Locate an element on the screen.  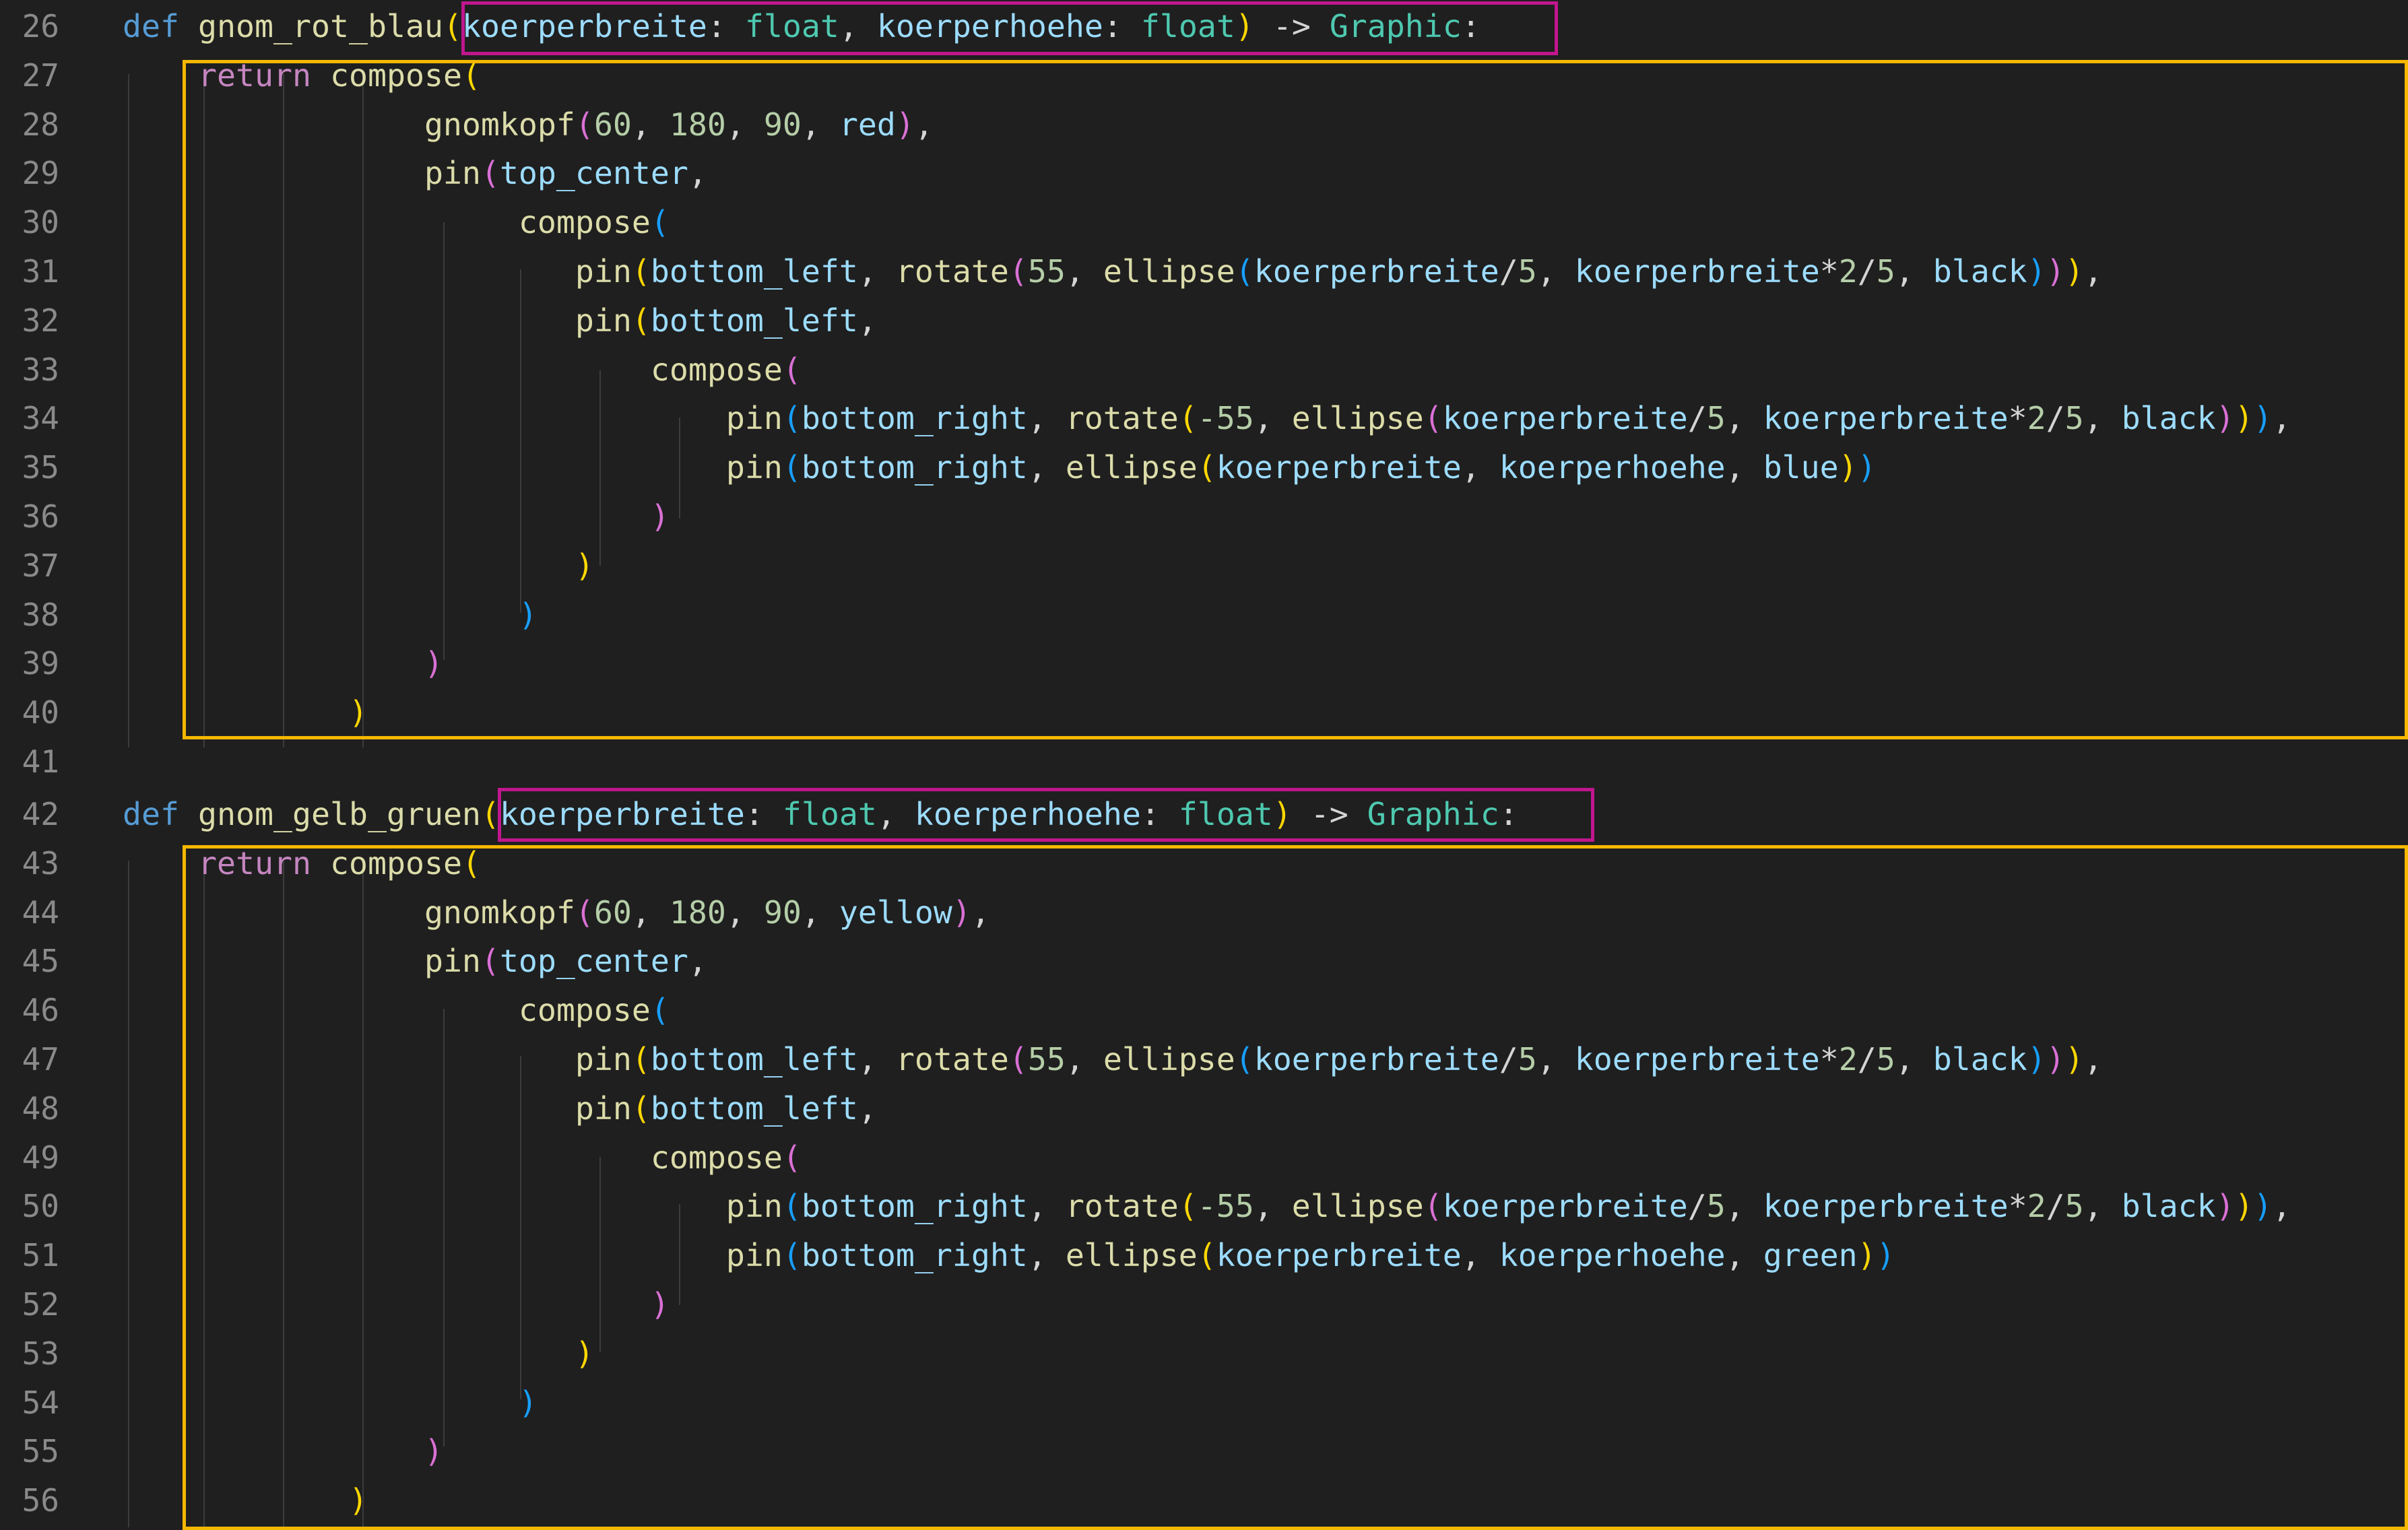
line-number: 29 is located at coordinates (40, 174).